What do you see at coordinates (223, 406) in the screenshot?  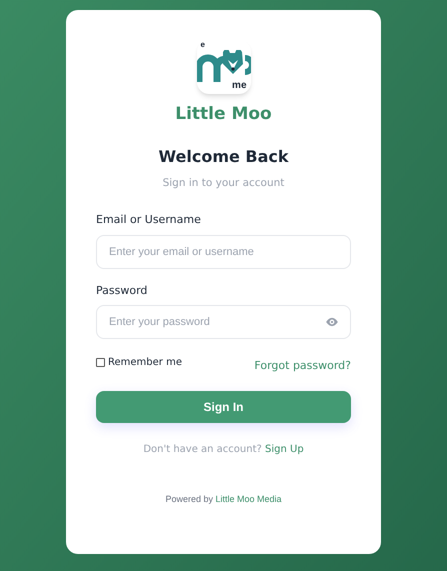 I see `sign-in-button: Sign In` at bounding box center [223, 406].